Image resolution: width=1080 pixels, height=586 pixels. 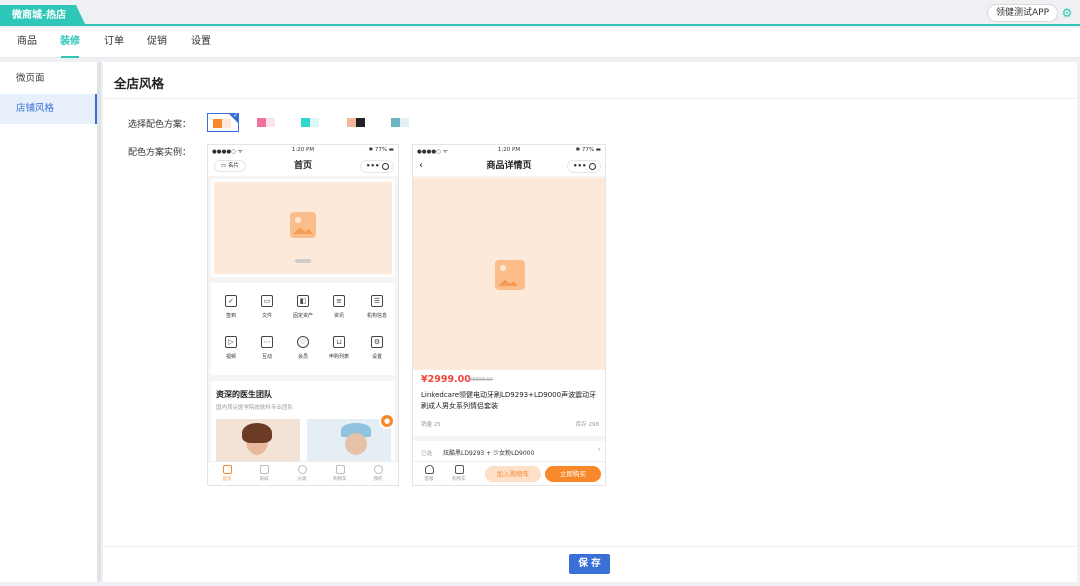 What do you see at coordinates (489, 453) in the screenshot?
I see `selected-value: 炫酷黑LD9293 + 少女粉LD9000` at bounding box center [489, 453].